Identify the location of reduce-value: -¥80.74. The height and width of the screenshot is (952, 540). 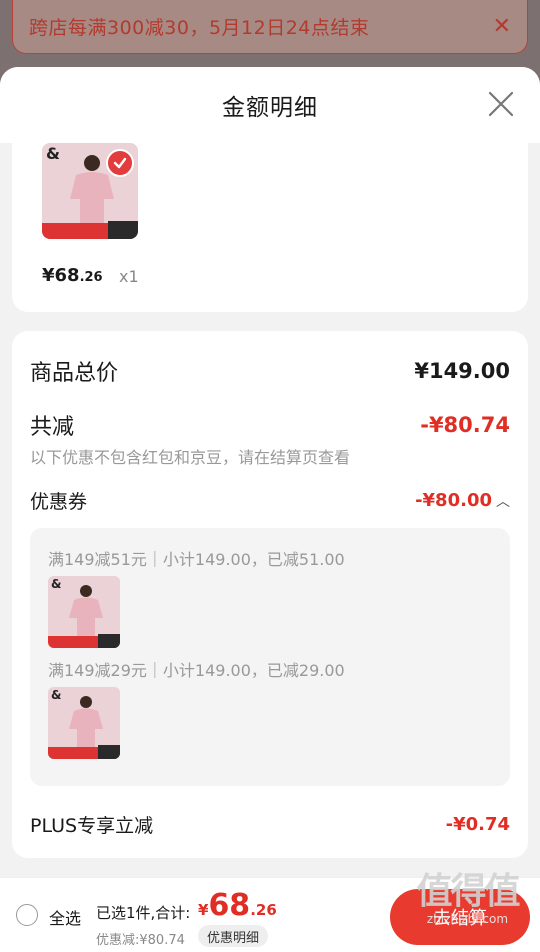
(465, 425).